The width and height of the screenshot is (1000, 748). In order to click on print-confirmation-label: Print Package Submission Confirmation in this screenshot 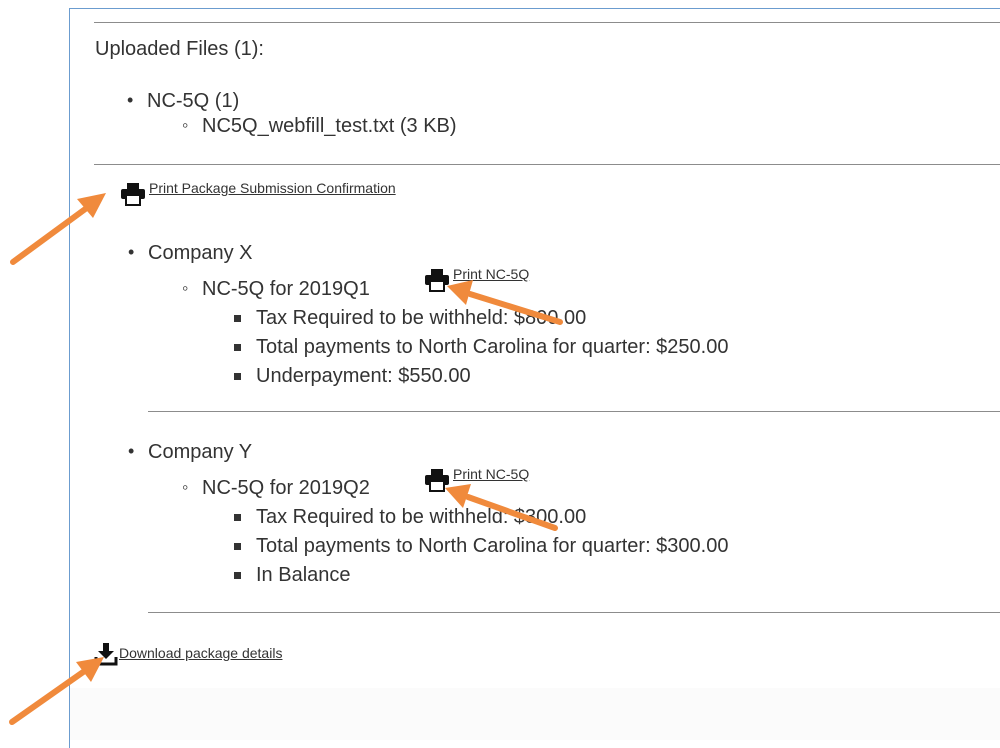, I will do `click(272, 188)`.